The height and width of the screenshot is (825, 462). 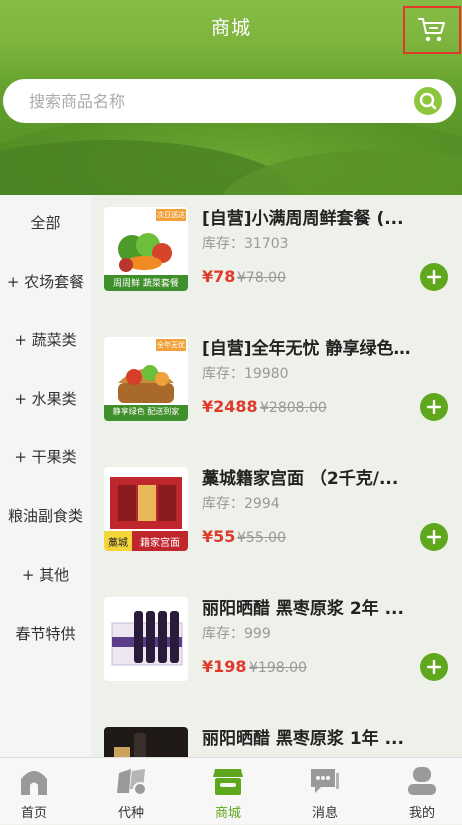 I want to click on tab-home: 首页, so click(x=40, y=791).